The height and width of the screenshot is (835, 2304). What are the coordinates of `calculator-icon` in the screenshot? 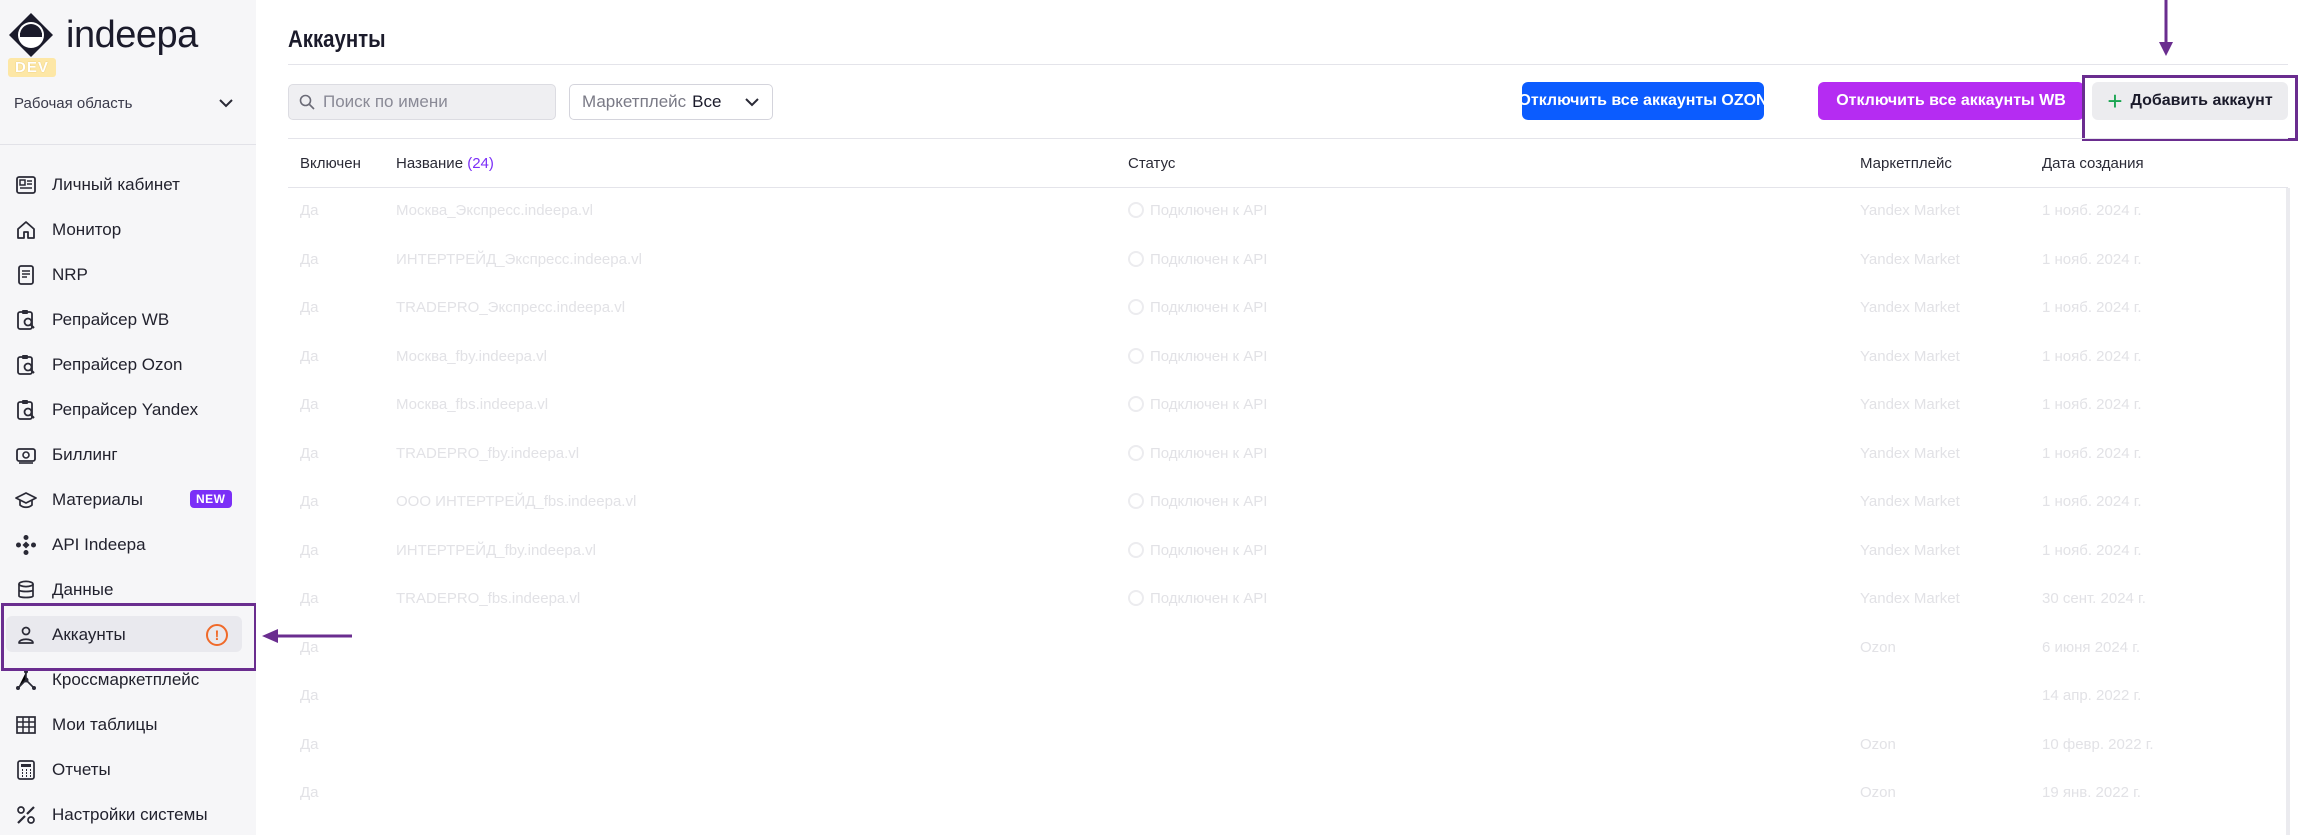 It's located at (26, 770).